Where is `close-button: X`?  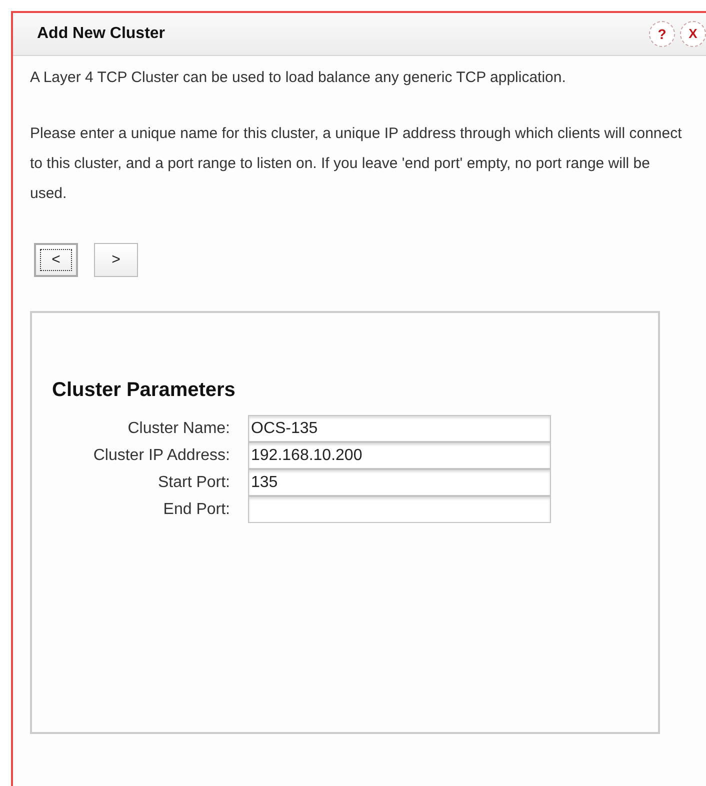 close-button: X is located at coordinates (693, 34).